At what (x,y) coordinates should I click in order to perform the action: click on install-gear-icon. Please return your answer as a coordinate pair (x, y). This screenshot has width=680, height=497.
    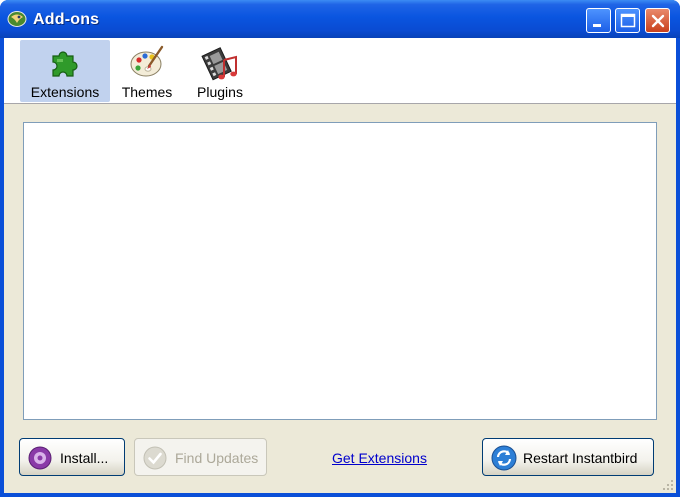
    Looking at the image, I should click on (40, 458).